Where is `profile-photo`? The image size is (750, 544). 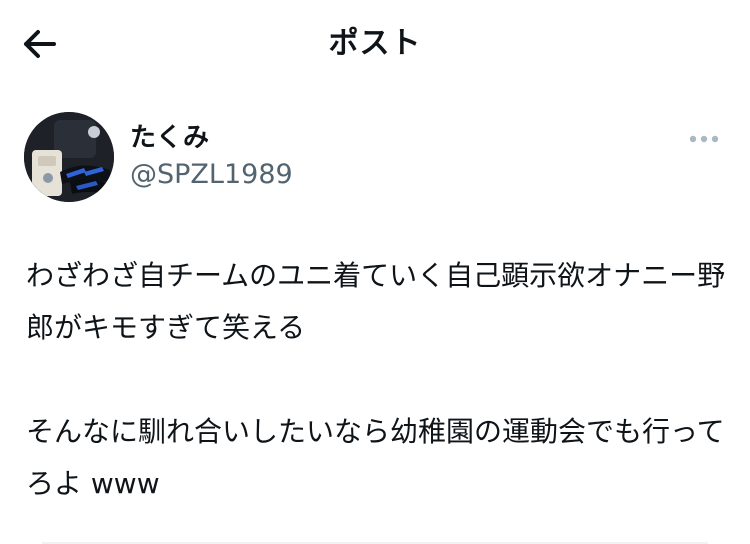
profile-photo is located at coordinates (69, 157).